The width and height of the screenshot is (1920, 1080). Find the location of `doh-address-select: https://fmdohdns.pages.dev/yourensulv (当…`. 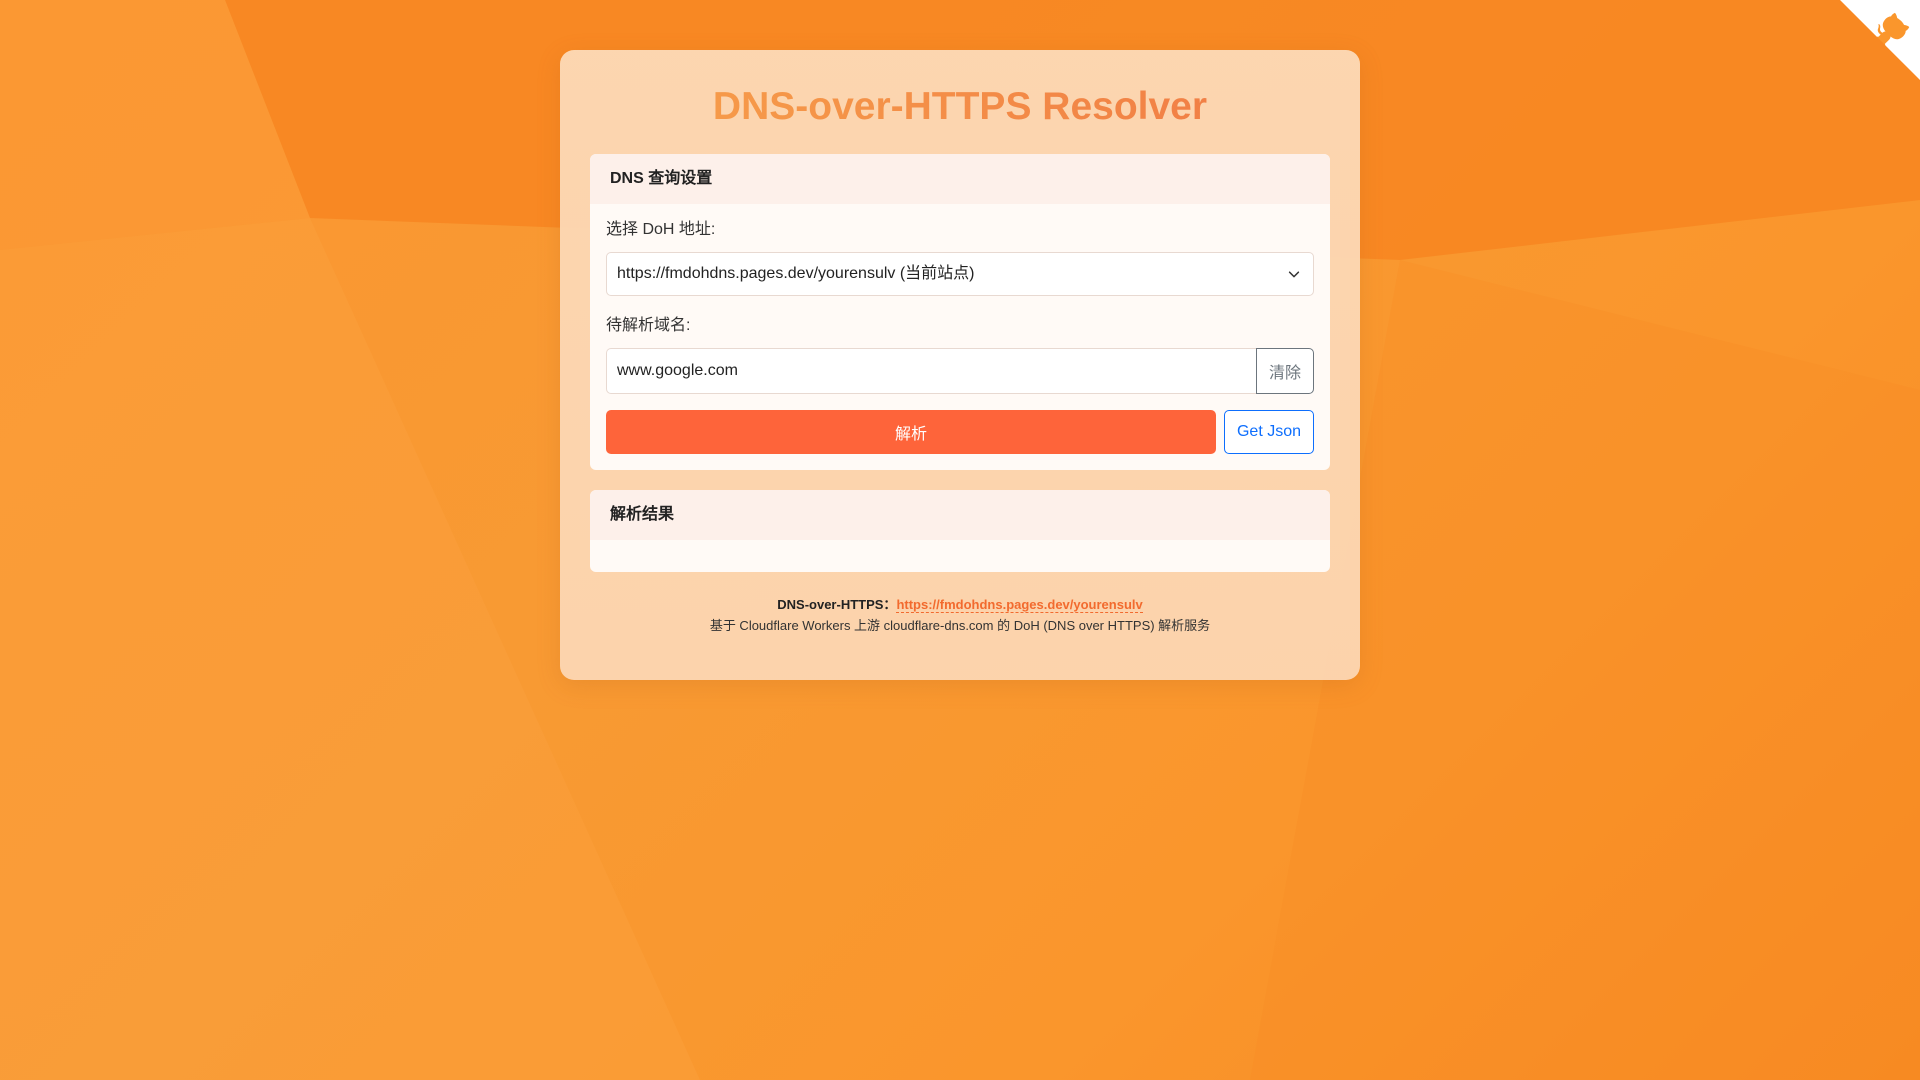

doh-address-select: https://fmdohdns.pages.dev/yourensulv (当… is located at coordinates (960, 274).